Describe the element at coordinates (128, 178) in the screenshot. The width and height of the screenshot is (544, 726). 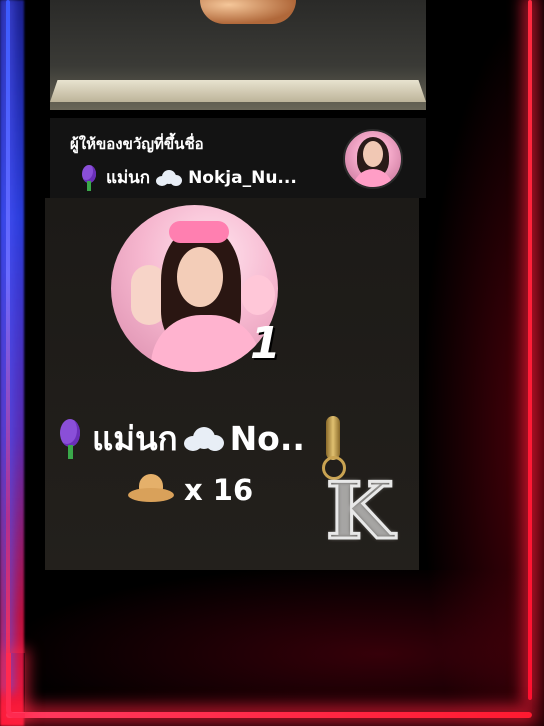
I see `top-gifter-name: แม่นก` at that location.